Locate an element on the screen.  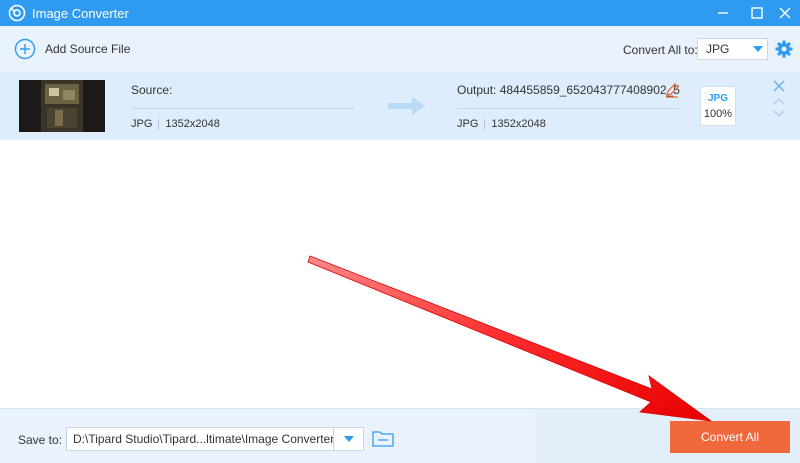
badge-format: JPG is located at coordinates (717, 98).